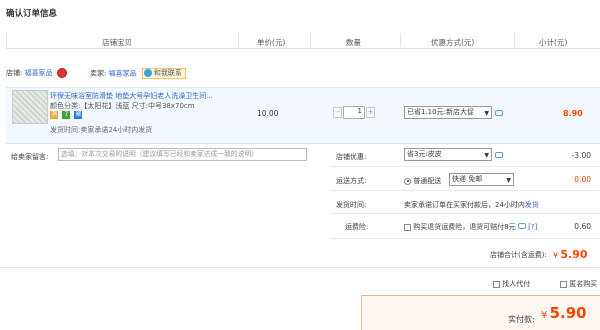  Describe the element at coordinates (582, 226) in the screenshot. I see `insurance-amount: 0.60` at that location.